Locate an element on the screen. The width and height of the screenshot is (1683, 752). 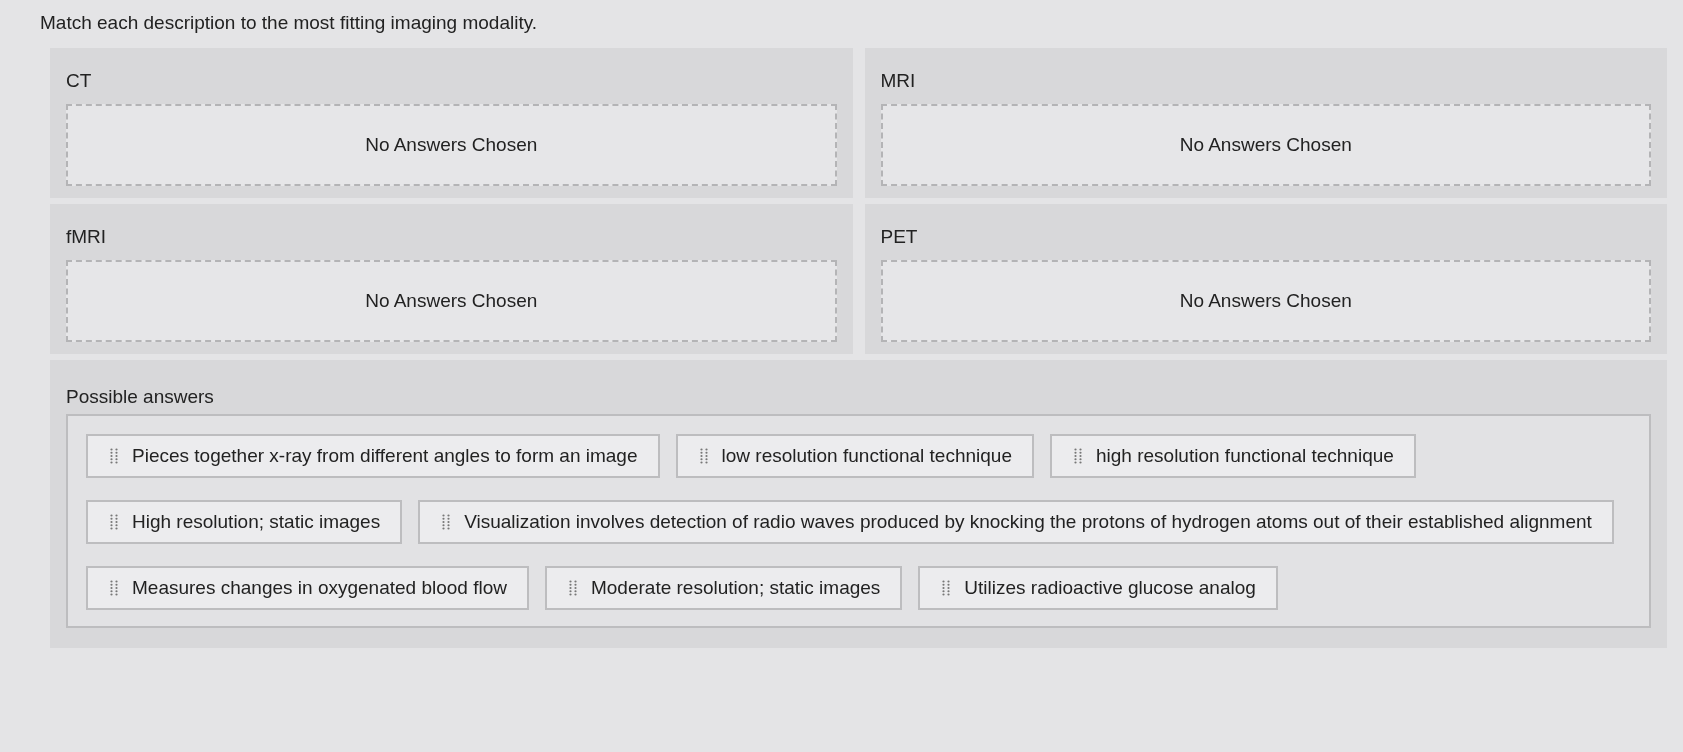
answer-chip: Moderate resolution; static images is located at coordinates (723, 588).